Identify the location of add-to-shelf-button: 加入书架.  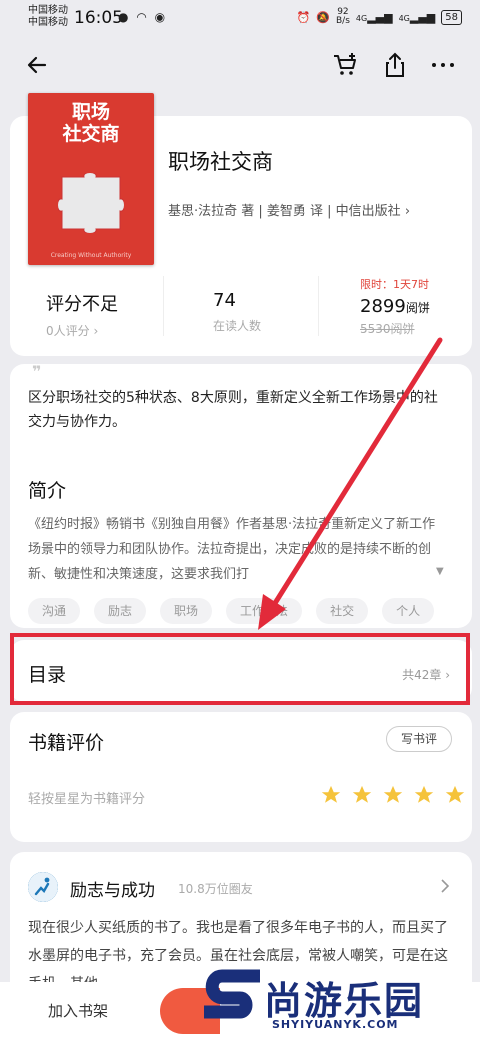
(78, 1010).